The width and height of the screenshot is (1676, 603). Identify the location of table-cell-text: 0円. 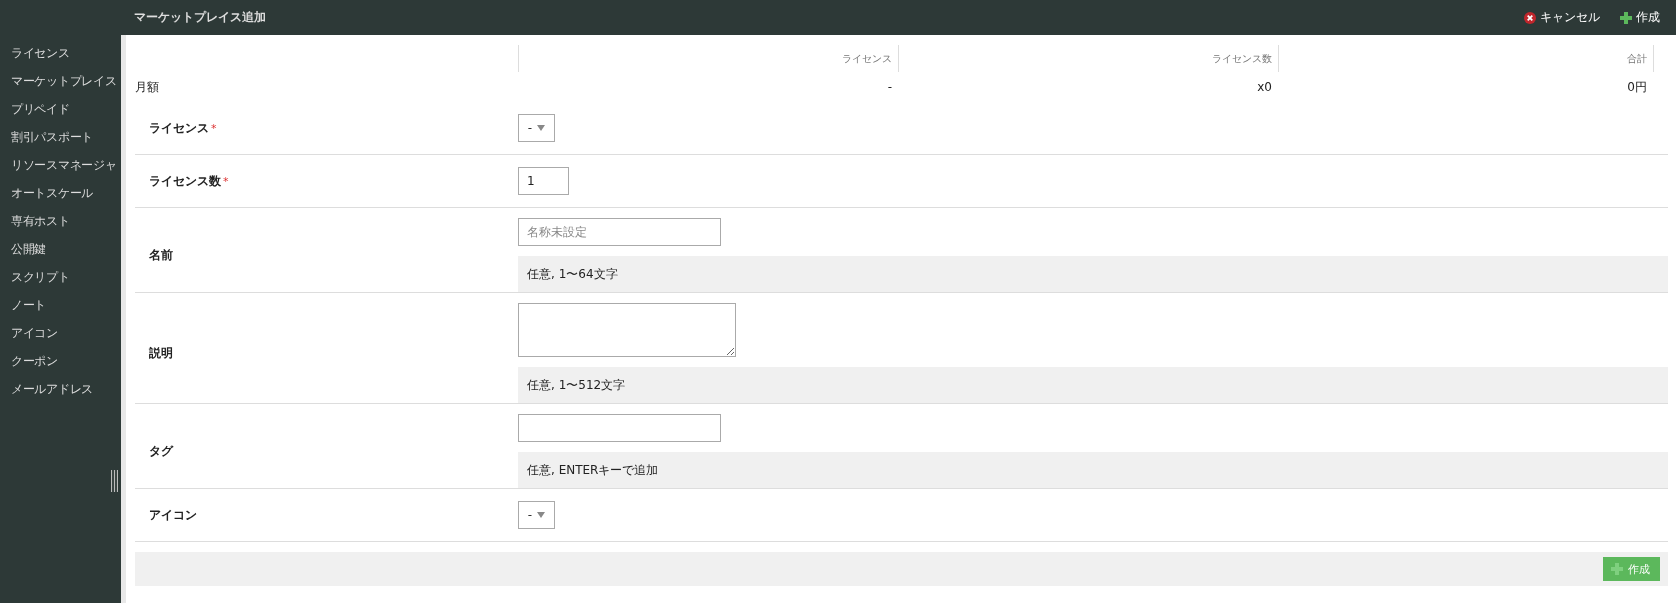
(1637, 87).